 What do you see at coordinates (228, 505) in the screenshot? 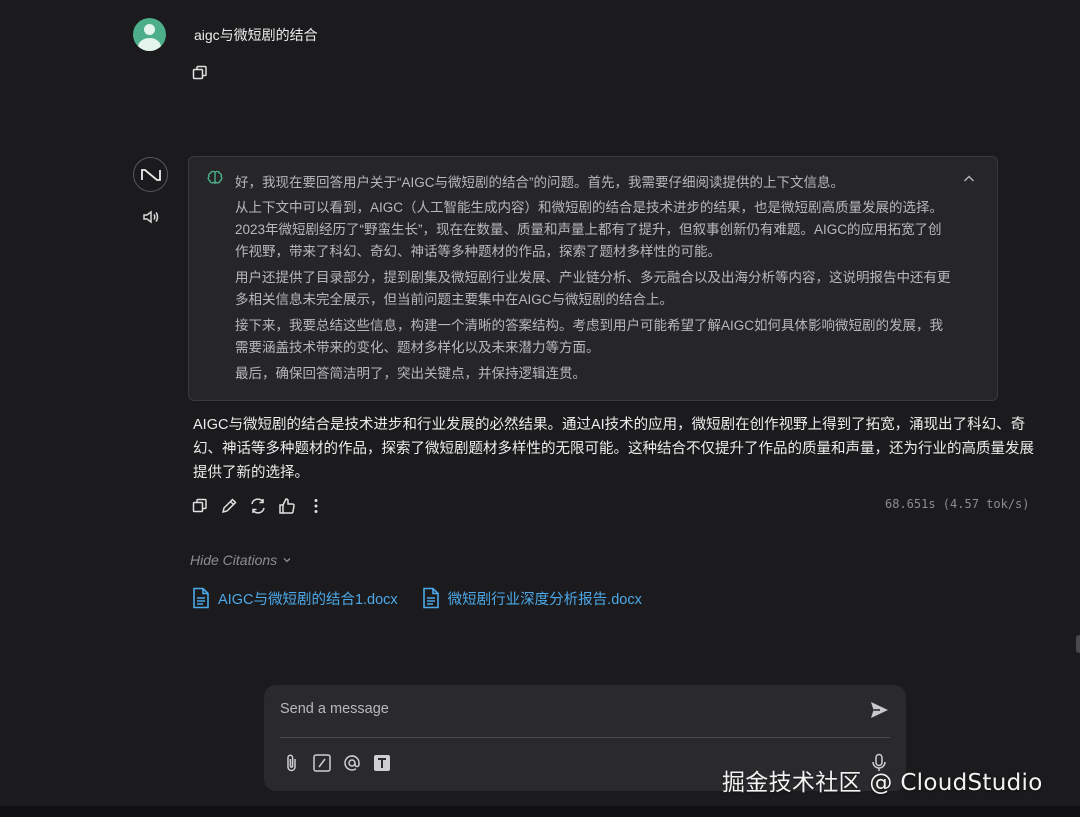
I see `edit-pencil-icon` at bounding box center [228, 505].